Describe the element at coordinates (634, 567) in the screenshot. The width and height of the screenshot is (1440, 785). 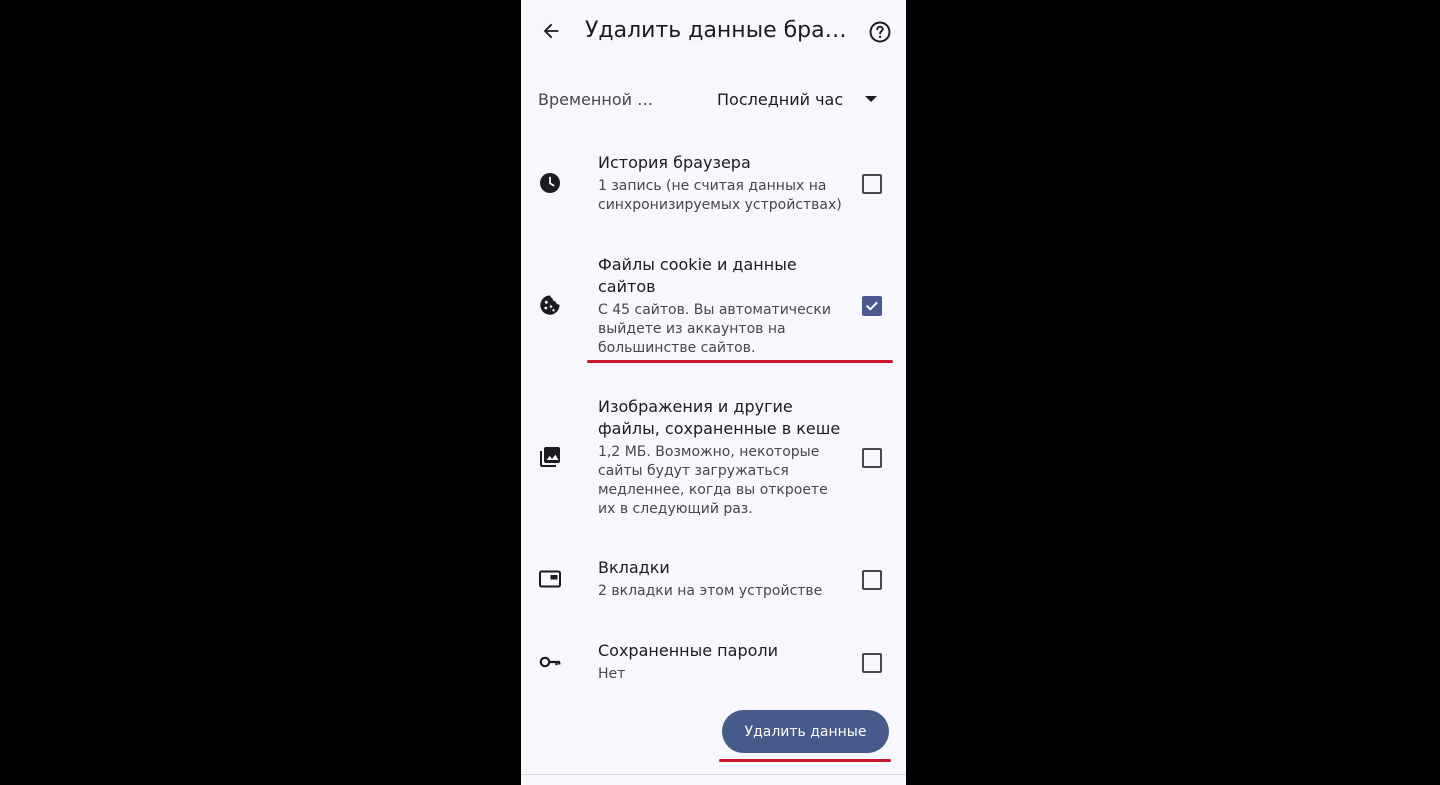
I see `item-title: Вкладки` at that location.